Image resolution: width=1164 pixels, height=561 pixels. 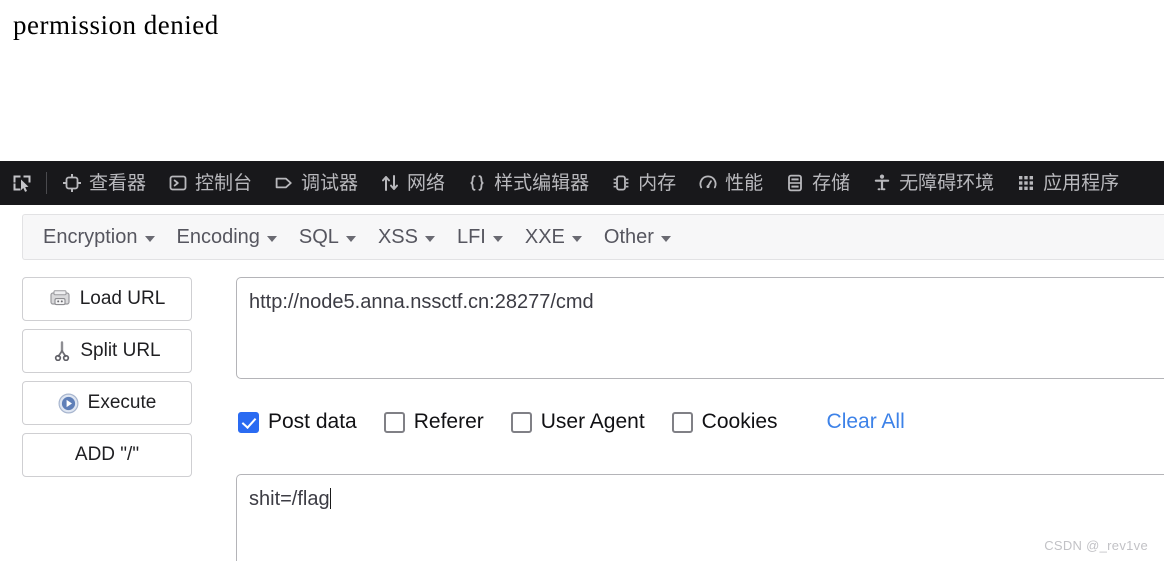 What do you see at coordinates (700, 328) in the screenshot?
I see `url-input: http://node5.anna.nssctf.cn:28277/cmd` at bounding box center [700, 328].